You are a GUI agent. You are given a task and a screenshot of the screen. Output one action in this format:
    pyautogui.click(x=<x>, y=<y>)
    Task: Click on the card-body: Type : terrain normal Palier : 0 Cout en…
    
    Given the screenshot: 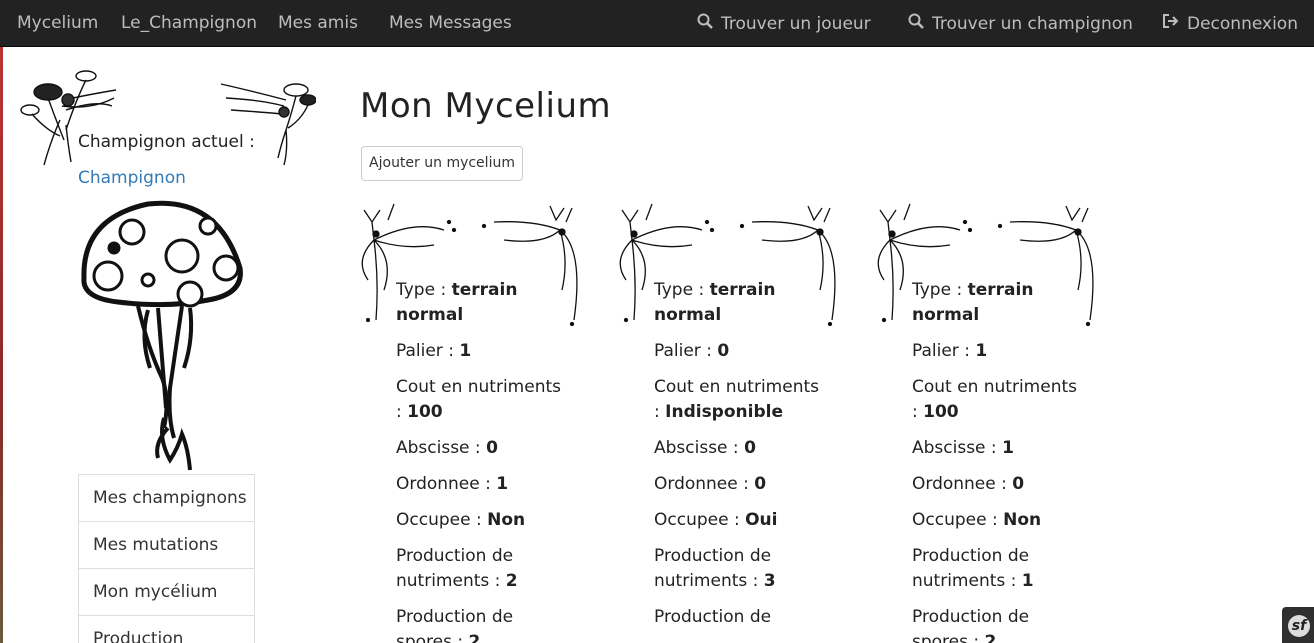 What is the action you would take?
    pyautogui.click(x=741, y=459)
    